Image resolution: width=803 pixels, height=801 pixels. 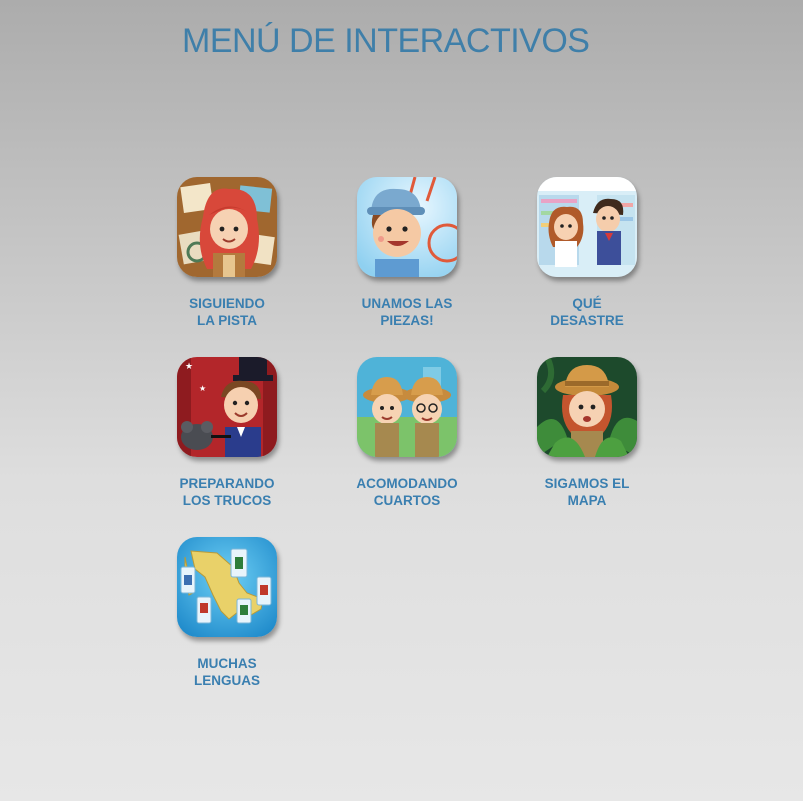 What do you see at coordinates (587, 320) in the screenshot?
I see `game-label-line: DESASTRE` at bounding box center [587, 320].